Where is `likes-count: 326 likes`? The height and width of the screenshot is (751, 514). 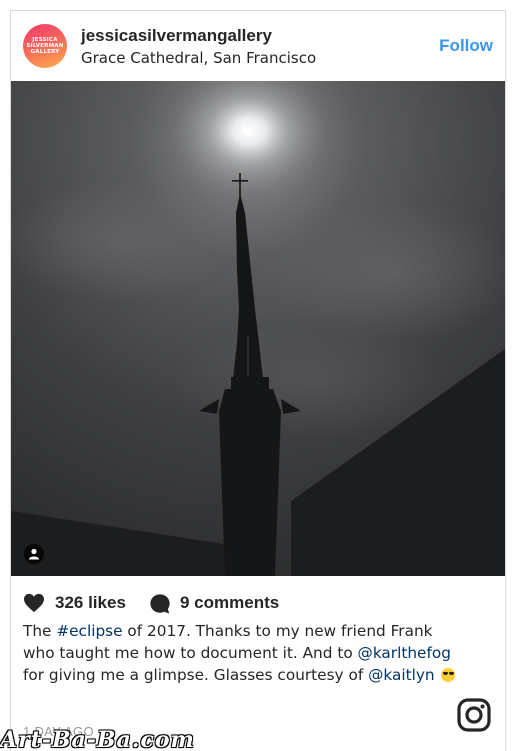
likes-count: 326 likes is located at coordinates (90, 603).